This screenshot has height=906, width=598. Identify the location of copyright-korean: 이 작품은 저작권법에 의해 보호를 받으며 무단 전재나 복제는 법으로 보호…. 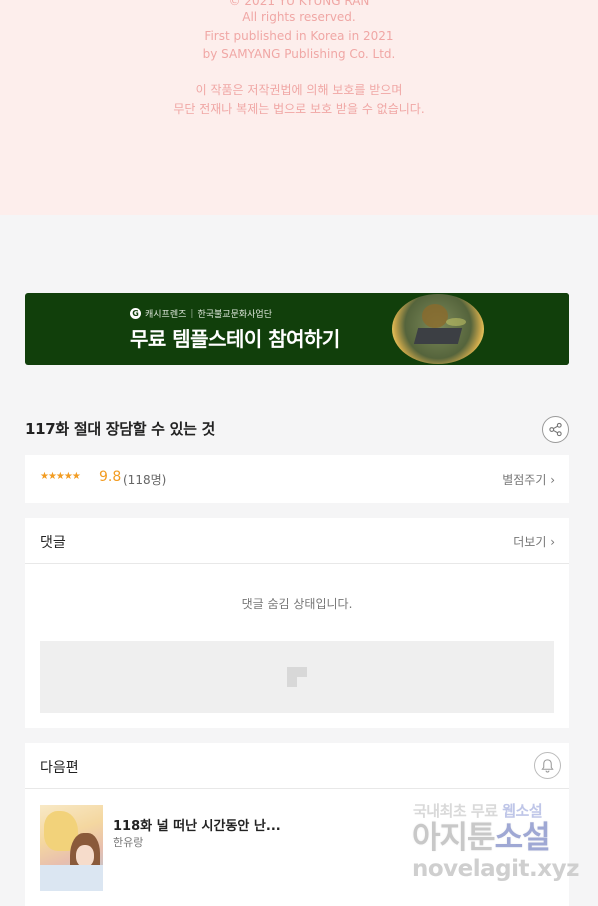
(299, 99).